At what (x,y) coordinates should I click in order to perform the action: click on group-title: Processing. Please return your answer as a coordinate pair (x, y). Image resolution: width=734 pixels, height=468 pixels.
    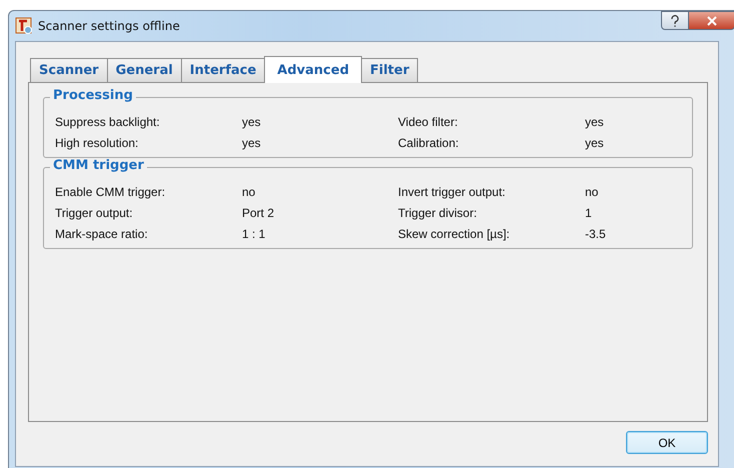
    Looking at the image, I should click on (93, 95).